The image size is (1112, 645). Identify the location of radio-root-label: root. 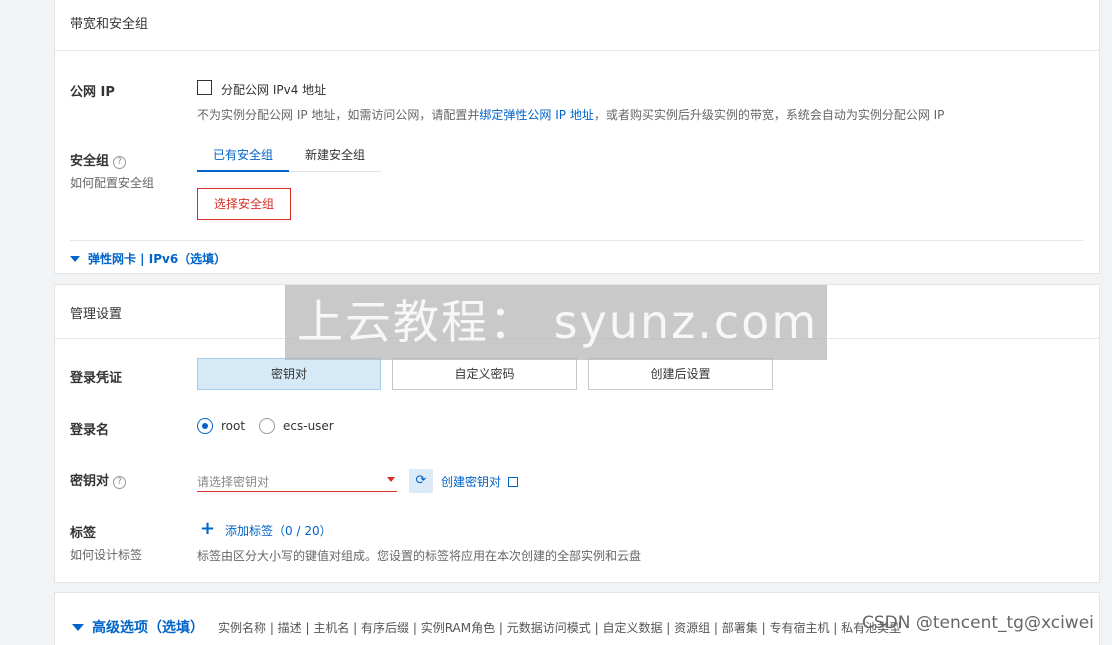
(233, 426).